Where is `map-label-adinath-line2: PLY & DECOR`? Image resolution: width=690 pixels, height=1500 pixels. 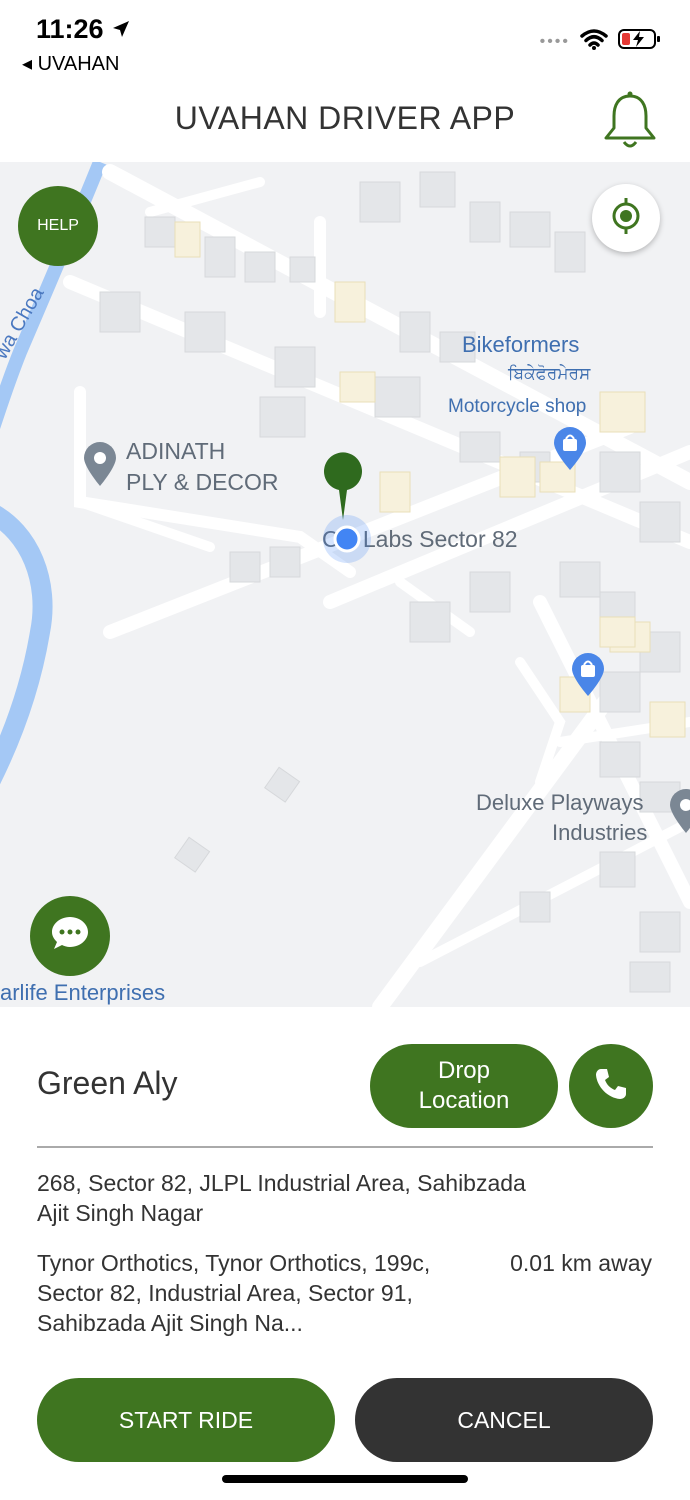
map-label-adinath-line2: PLY & DECOR is located at coordinates (202, 482).